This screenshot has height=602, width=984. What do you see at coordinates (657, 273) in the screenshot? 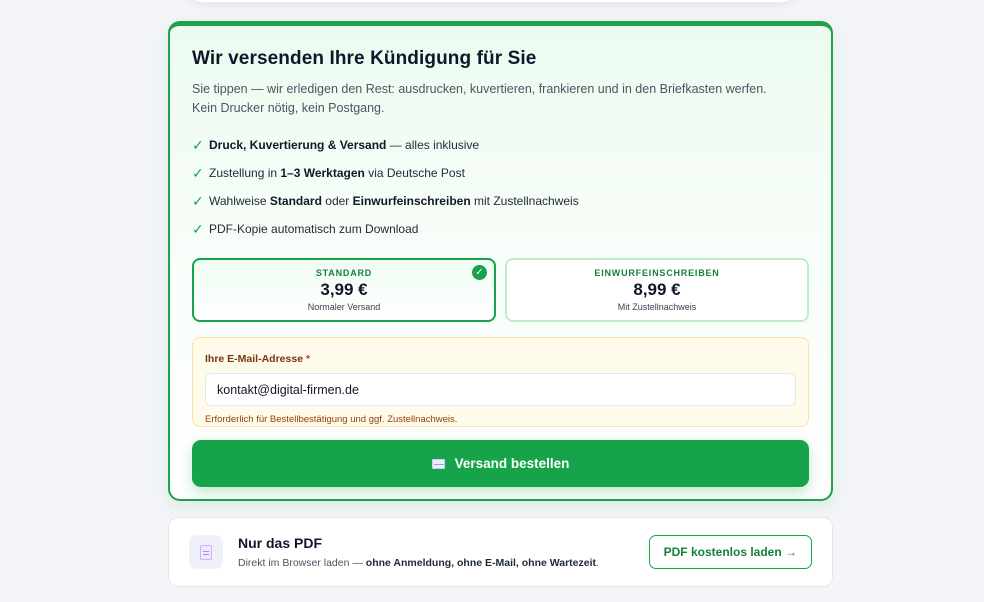
I see `option-label: EINWURFEINSCHREIBEN` at bounding box center [657, 273].